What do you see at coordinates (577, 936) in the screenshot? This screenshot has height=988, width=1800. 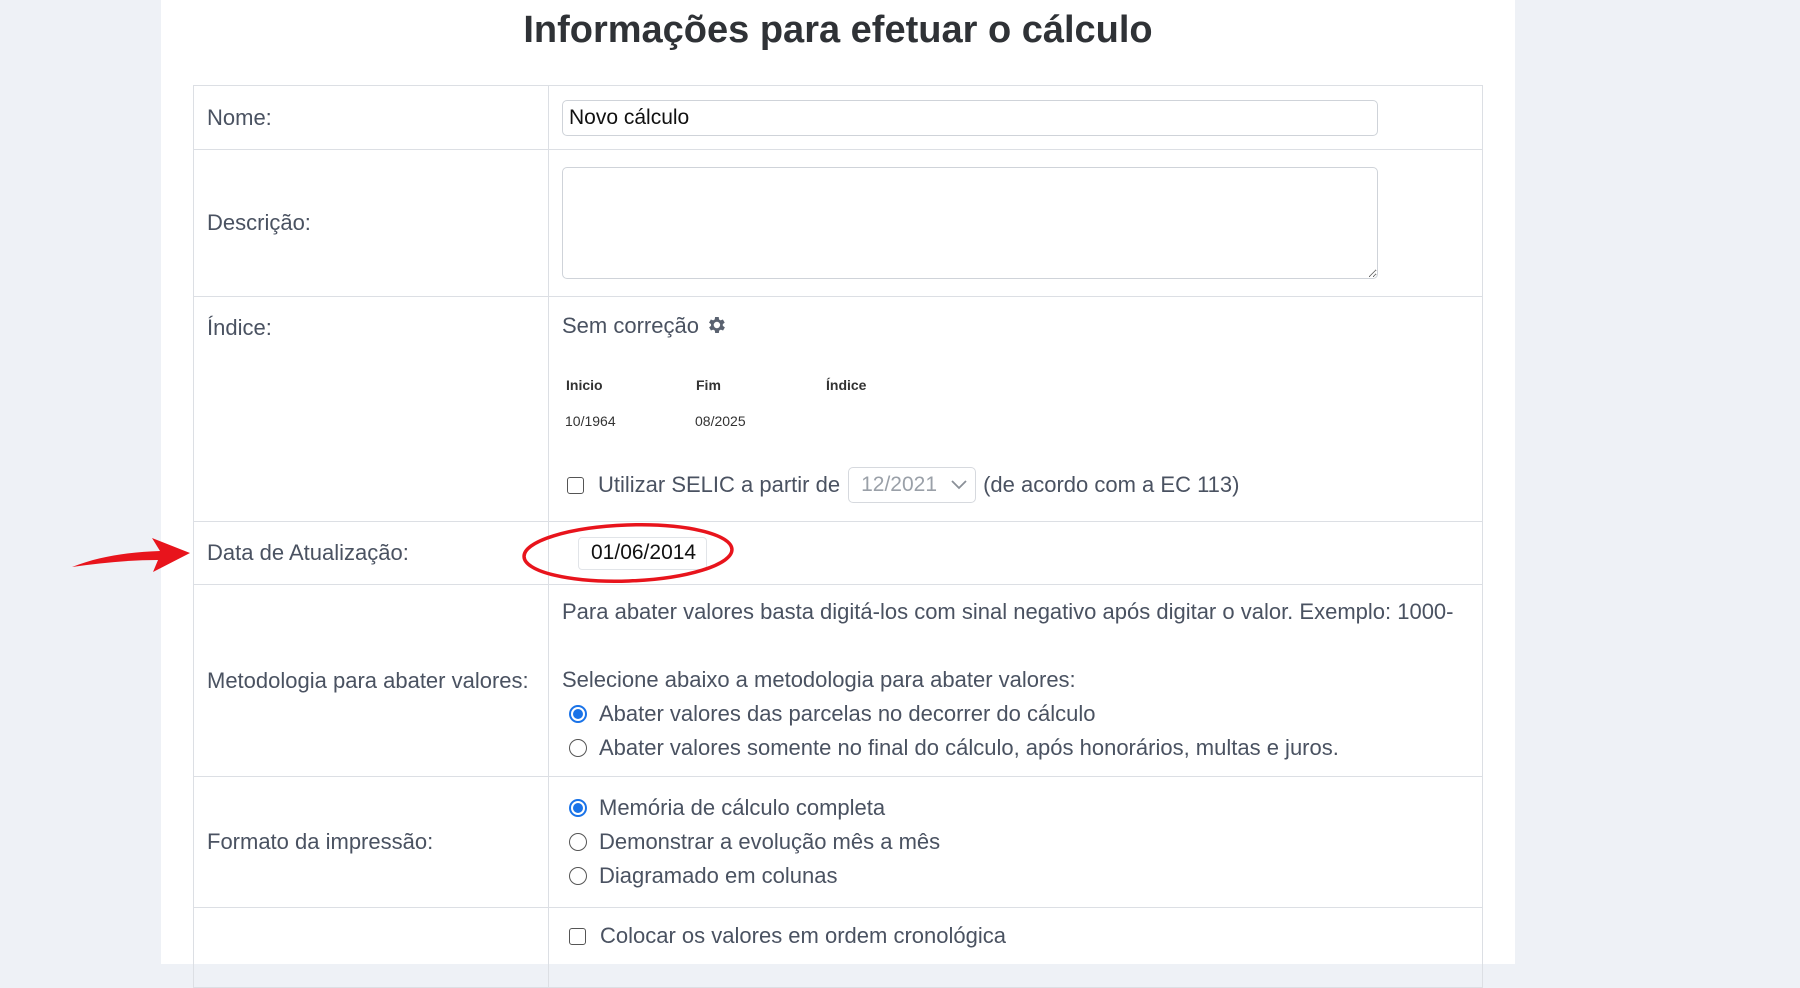 I see `ordem-checkbox` at bounding box center [577, 936].